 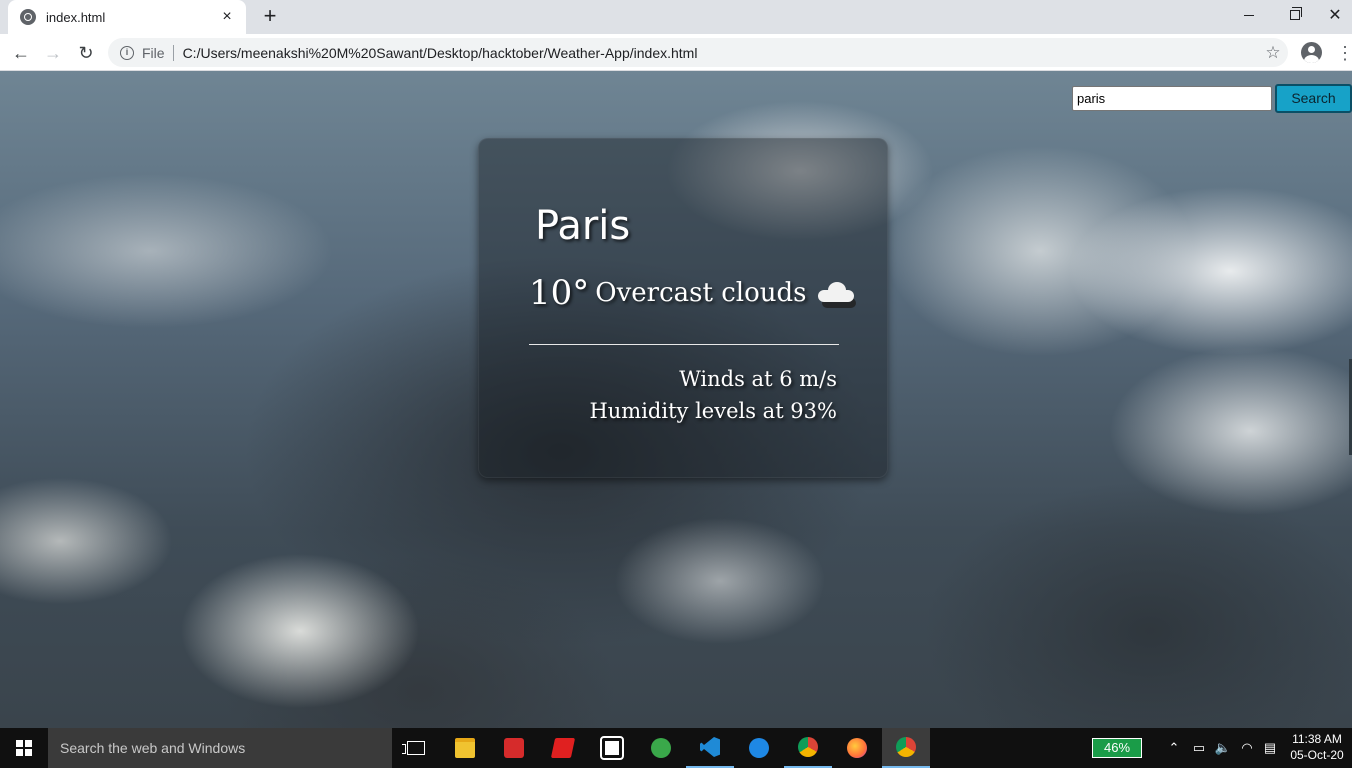 What do you see at coordinates (857, 748) in the screenshot?
I see `firefox-icon` at bounding box center [857, 748].